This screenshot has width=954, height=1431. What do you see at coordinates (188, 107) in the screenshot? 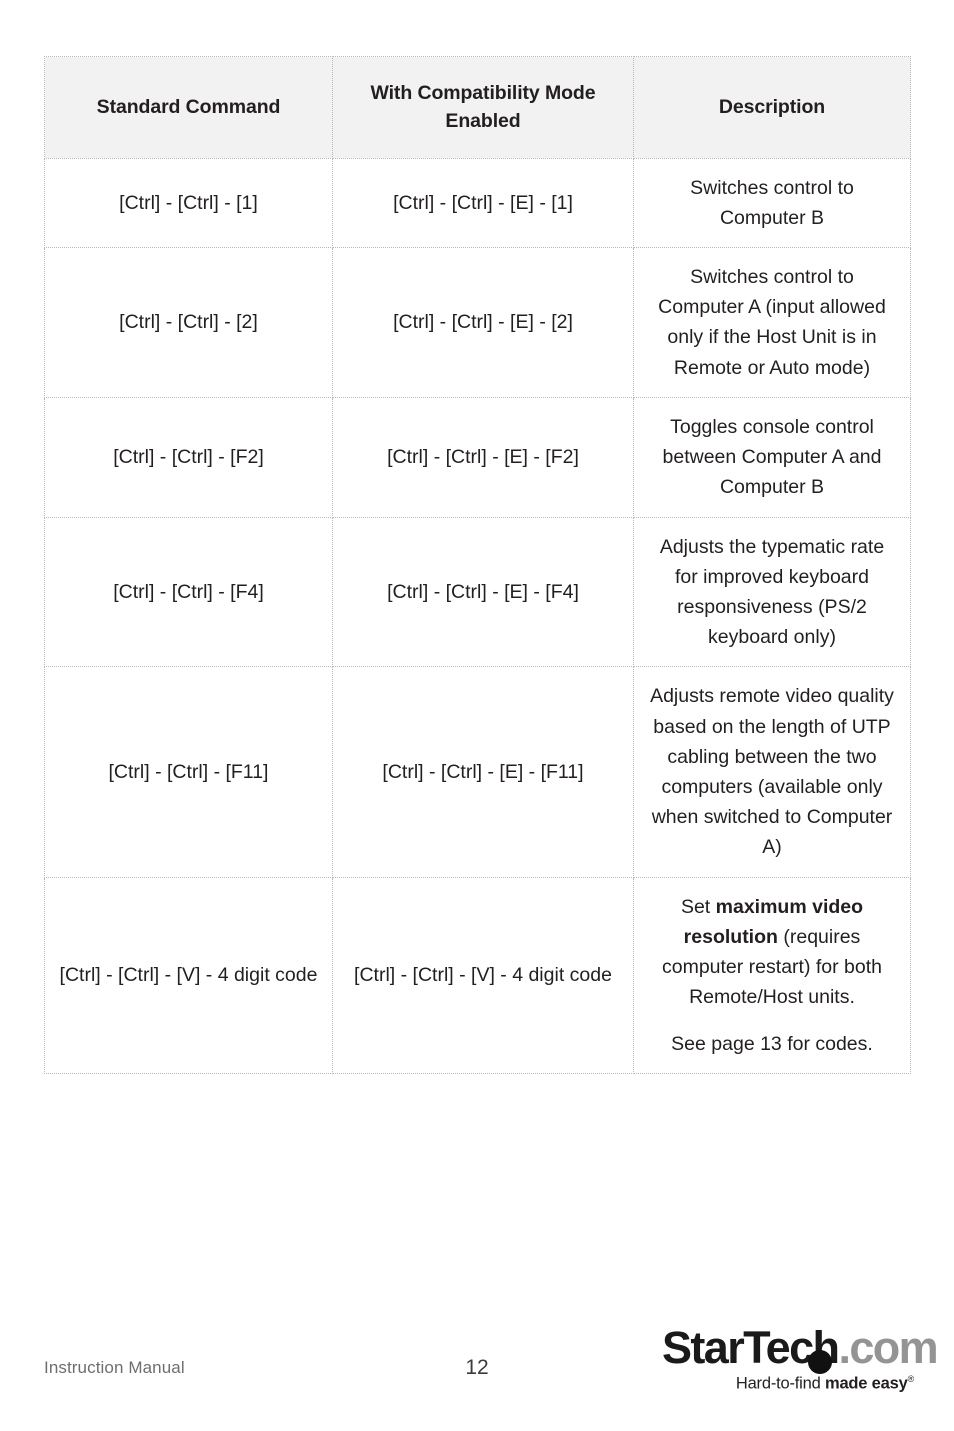
I see `column-header-standard-command: Standard Command` at bounding box center [188, 107].